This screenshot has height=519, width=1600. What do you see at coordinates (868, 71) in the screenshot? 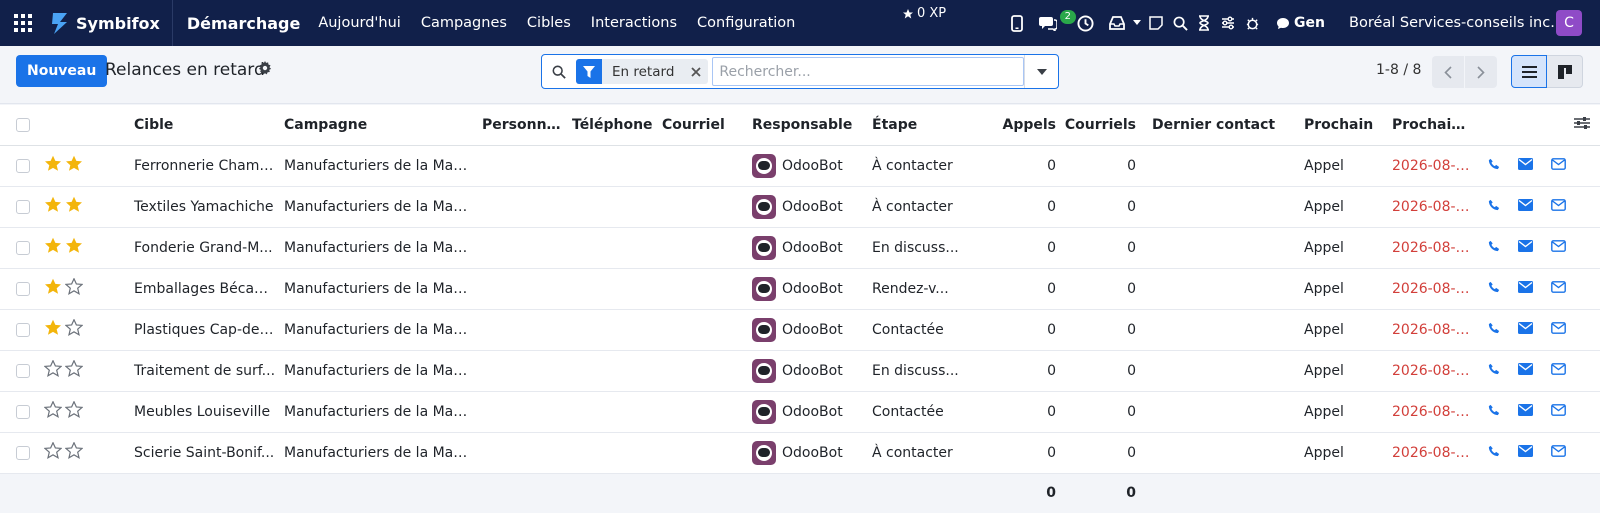
I see `search-input` at bounding box center [868, 71].